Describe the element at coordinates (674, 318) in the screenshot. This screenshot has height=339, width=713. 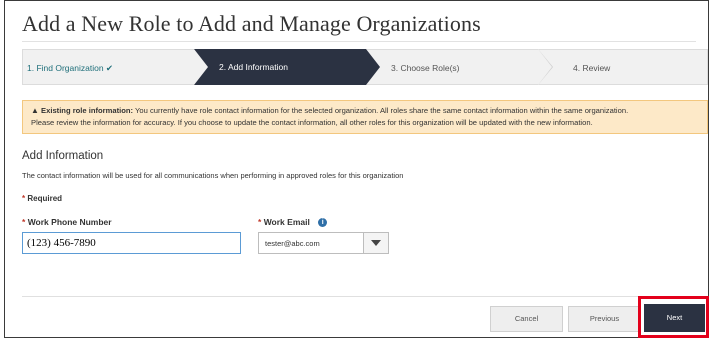
I see `next-button: Next` at that location.